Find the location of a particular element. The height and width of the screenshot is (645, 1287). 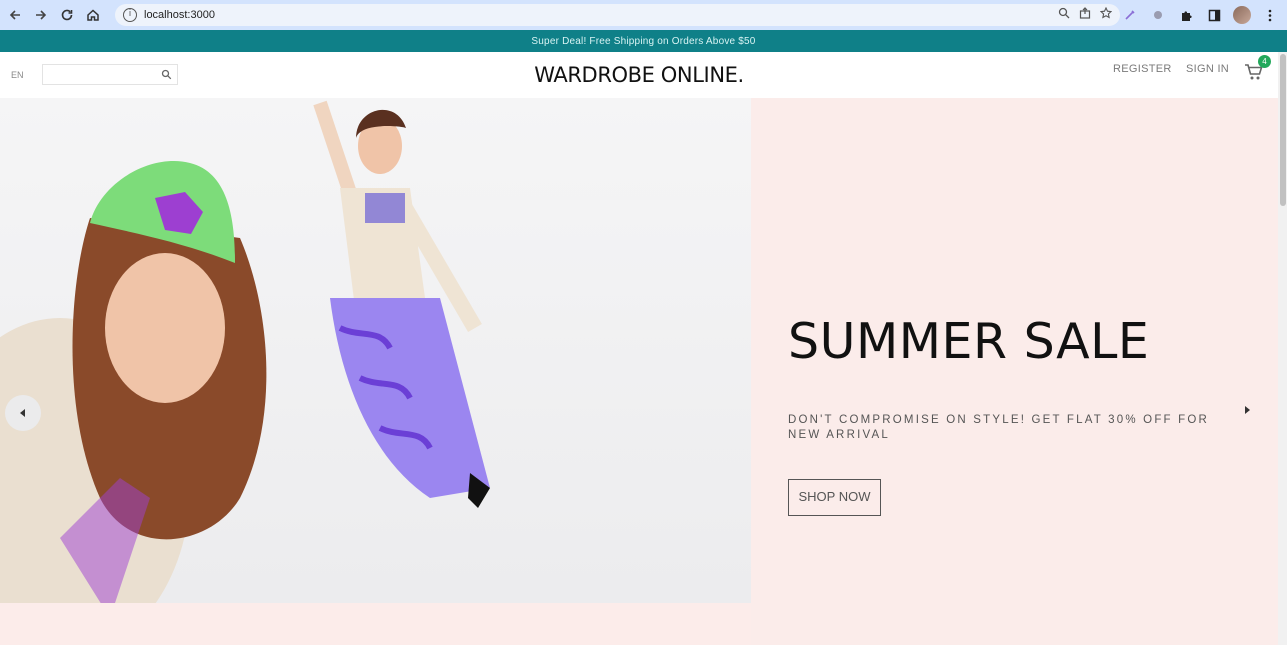

shop-now-button: SHOP NOW is located at coordinates (834, 497).